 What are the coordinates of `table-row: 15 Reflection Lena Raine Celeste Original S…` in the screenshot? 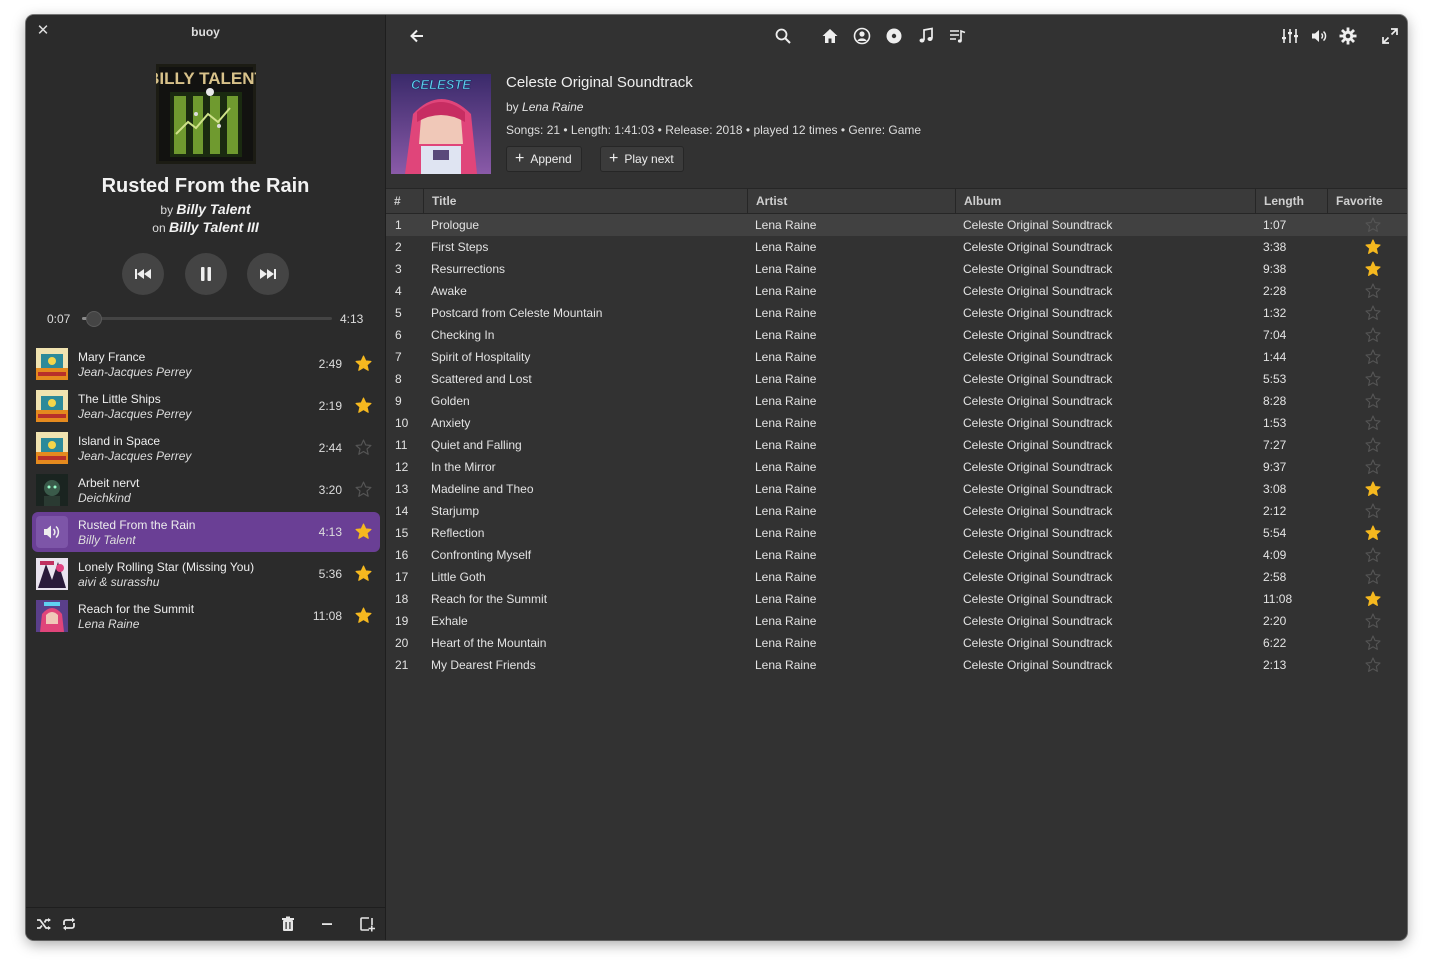 It's located at (896, 533).